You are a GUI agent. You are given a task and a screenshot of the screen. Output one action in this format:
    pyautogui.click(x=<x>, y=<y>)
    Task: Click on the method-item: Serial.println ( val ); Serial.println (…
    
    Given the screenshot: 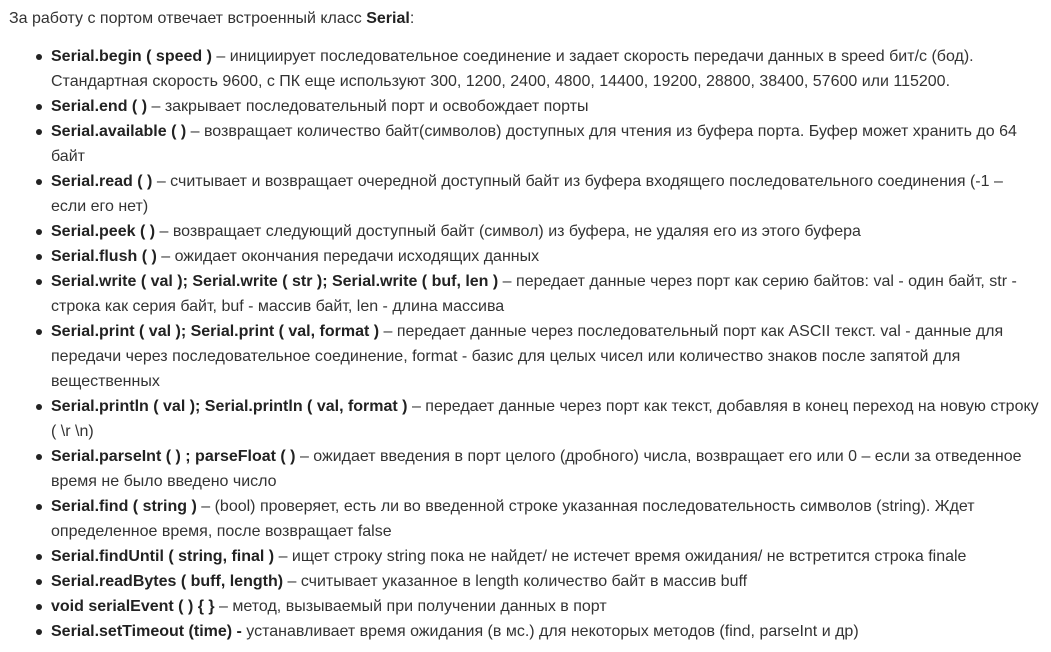 What is the action you would take?
    pyautogui.click(x=524, y=419)
    